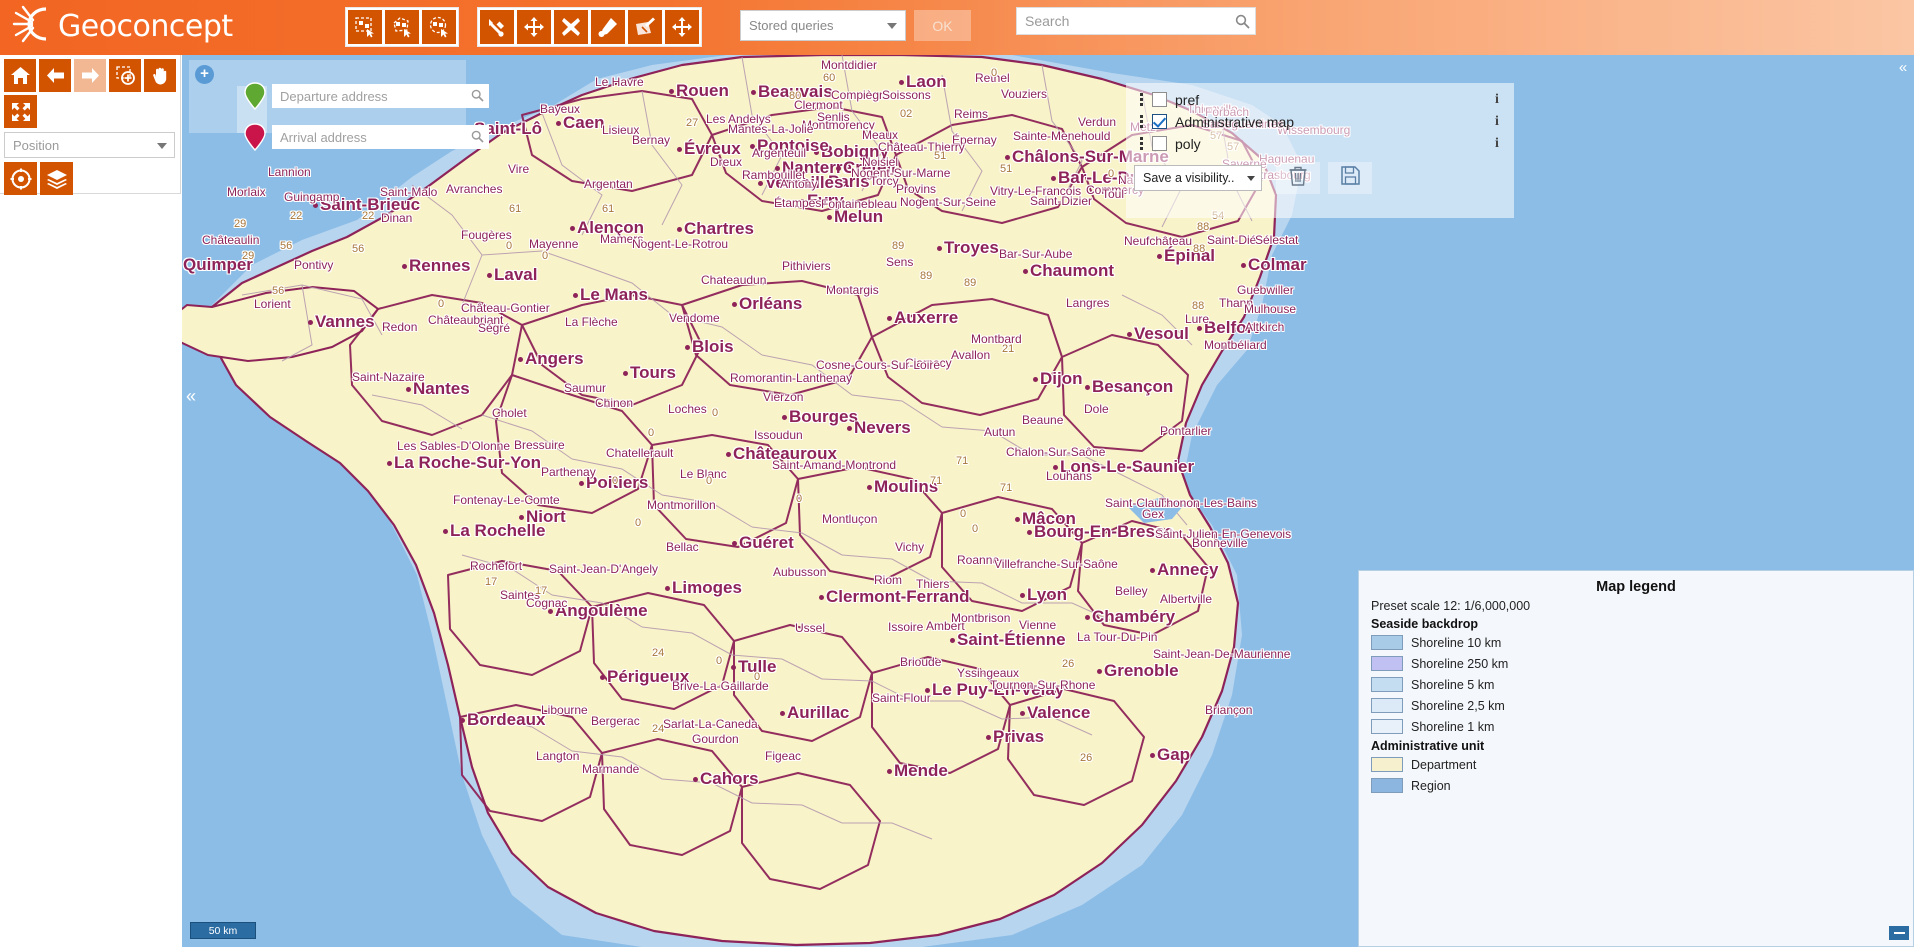 The width and height of the screenshot is (1914, 947). What do you see at coordinates (223, 930) in the screenshot?
I see `scale-bar: 50 km` at bounding box center [223, 930].